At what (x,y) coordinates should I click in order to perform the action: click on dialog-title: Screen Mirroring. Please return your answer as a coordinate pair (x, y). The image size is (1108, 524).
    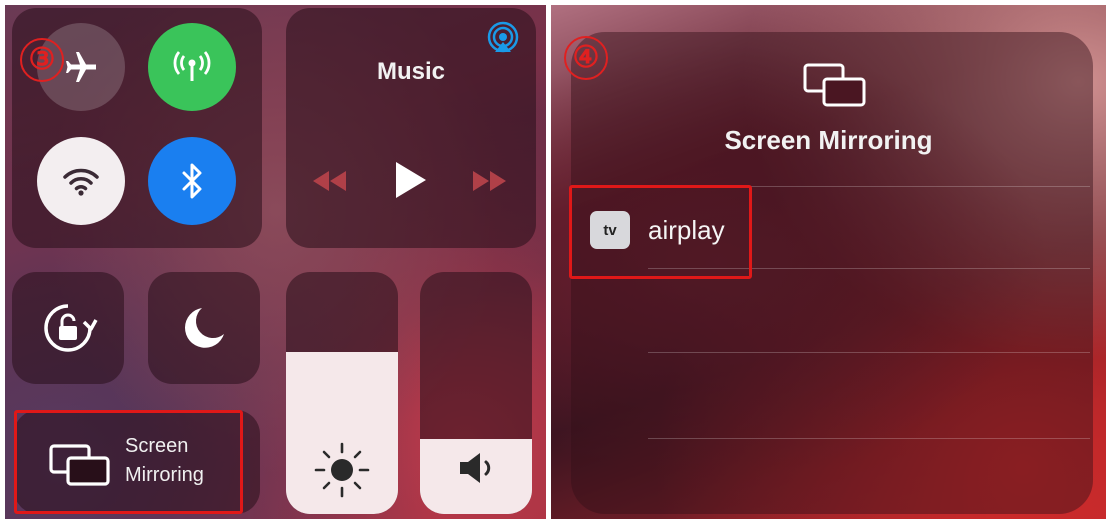
    Looking at the image, I should click on (828, 140).